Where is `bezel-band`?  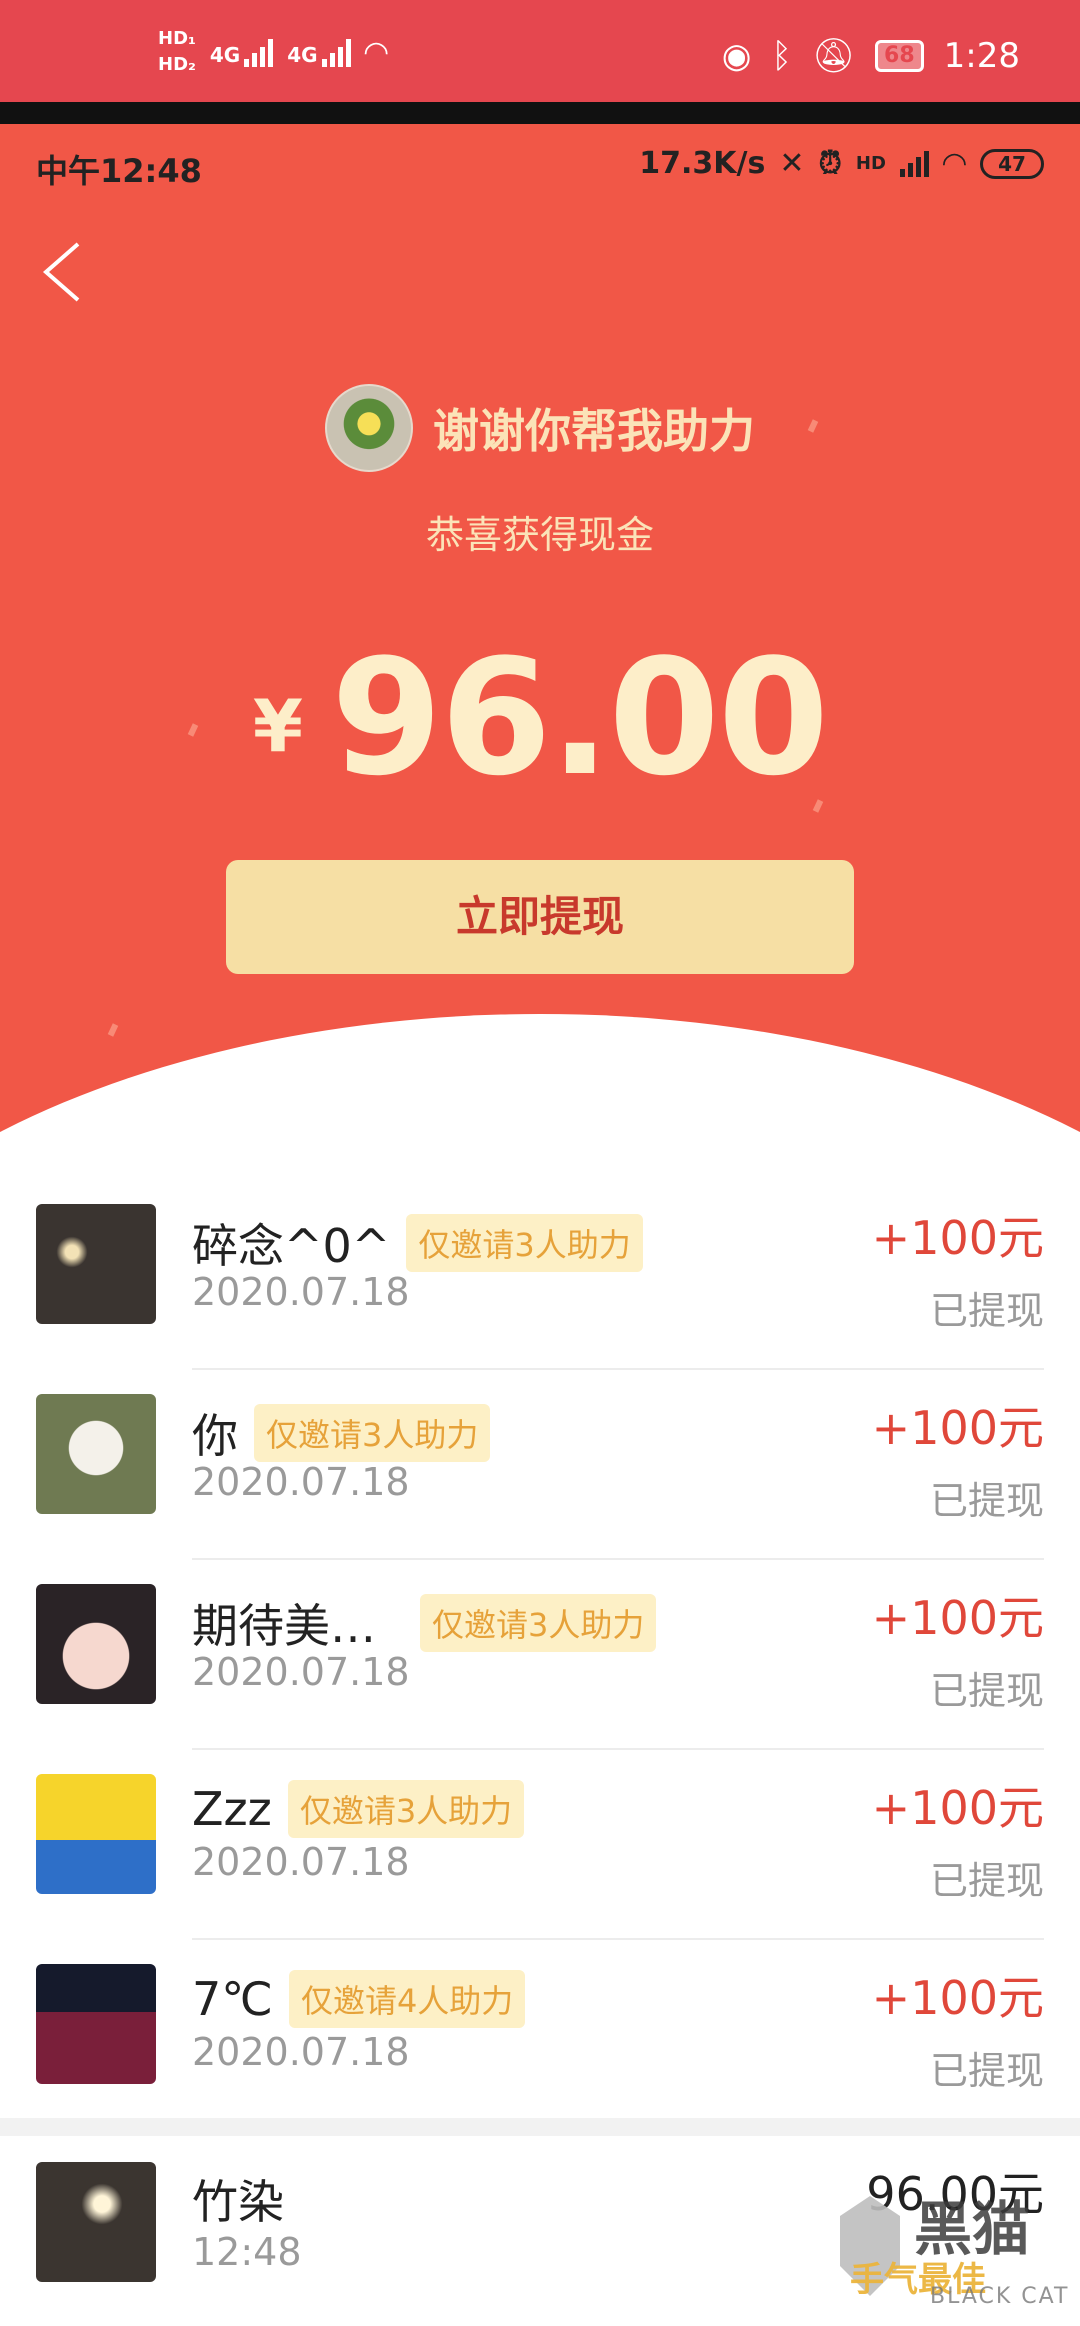
bezel-band is located at coordinates (540, 113).